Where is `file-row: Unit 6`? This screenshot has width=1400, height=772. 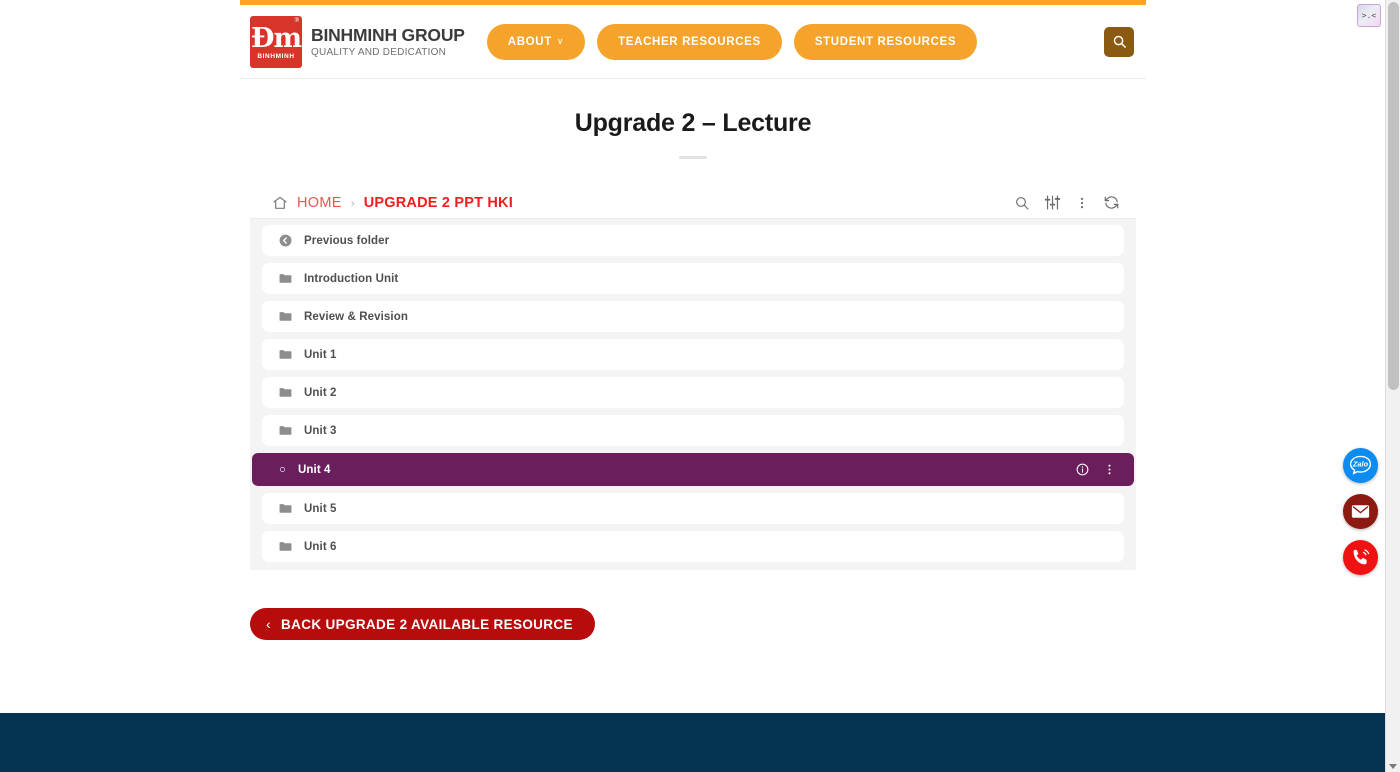 file-row: Unit 6 is located at coordinates (693, 546).